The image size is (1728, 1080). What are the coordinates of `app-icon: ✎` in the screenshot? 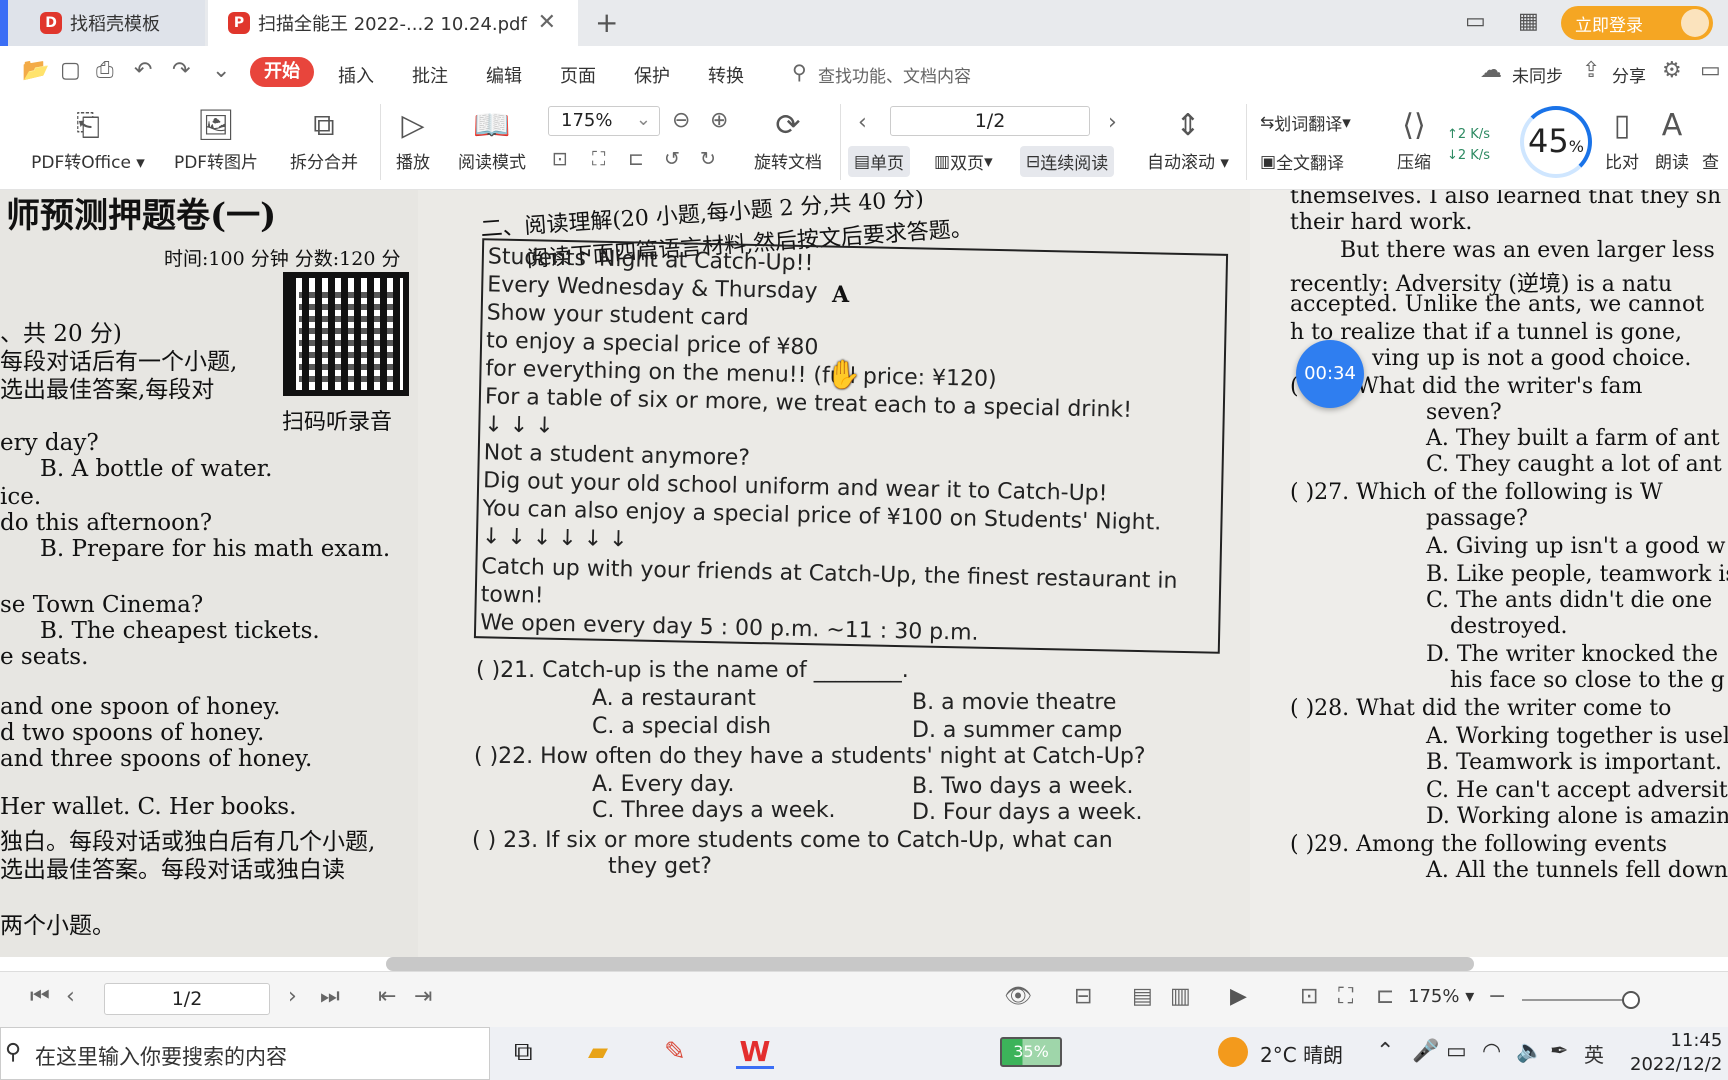 It's located at (675, 1052).